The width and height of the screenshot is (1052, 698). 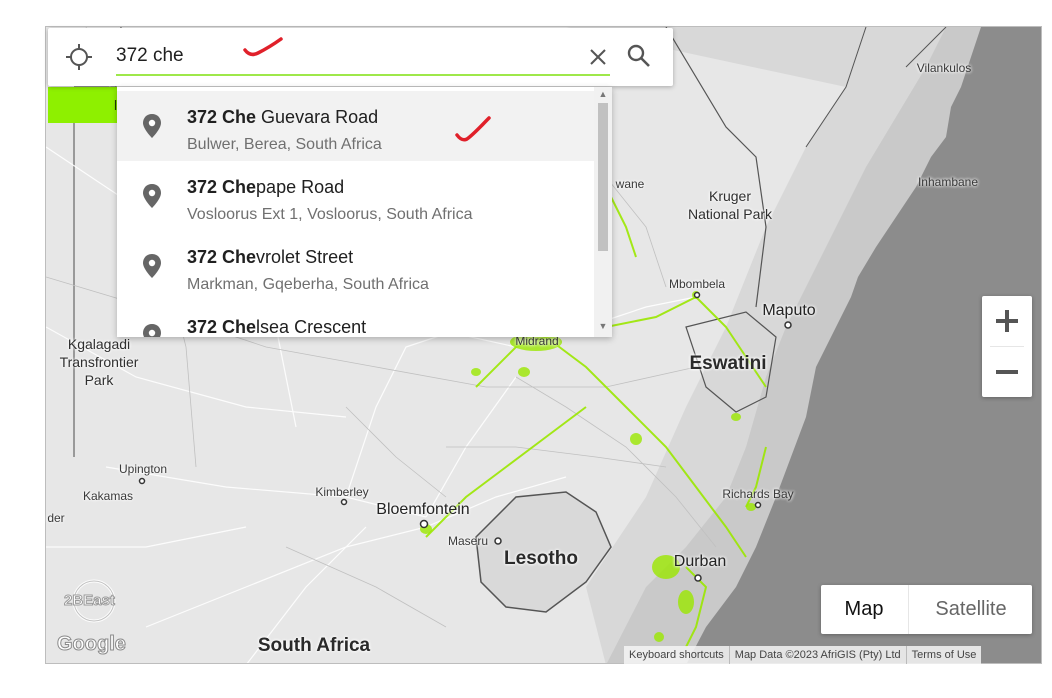 What do you see at coordinates (363, 75) in the screenshot?
I see `search-underline` at bounding box center [363, 75].